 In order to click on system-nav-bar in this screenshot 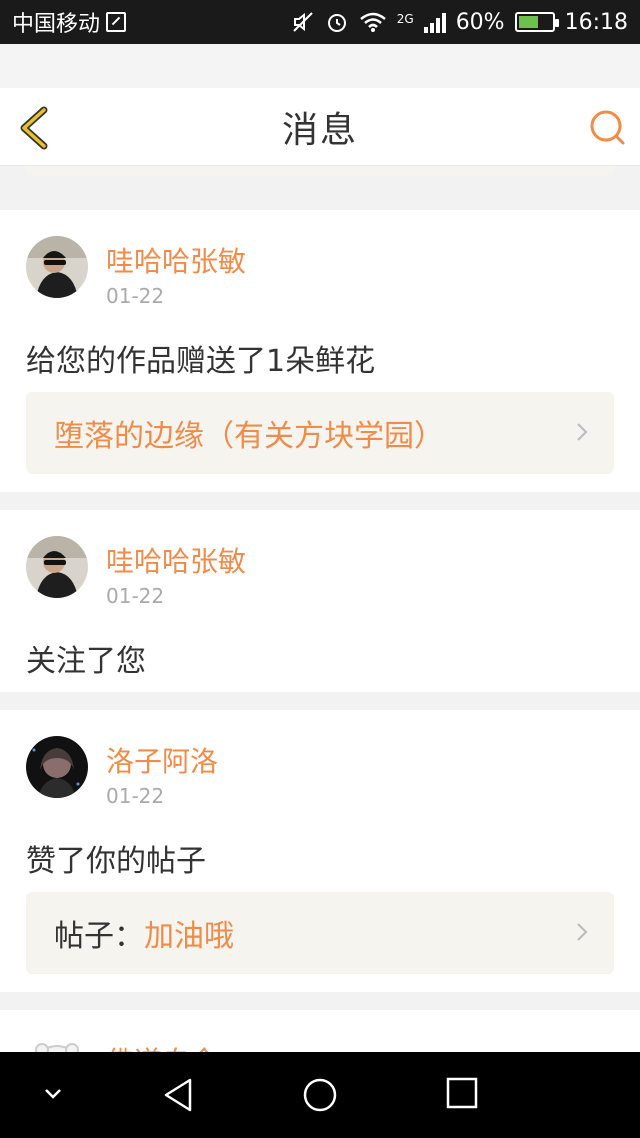, I will do `click(320, 1095)`.